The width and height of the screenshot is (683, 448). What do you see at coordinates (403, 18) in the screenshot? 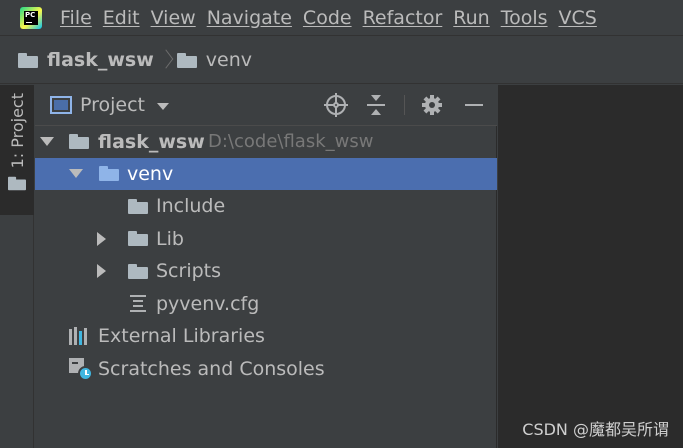
I see `menu-refactor: Refactor` at bounding box center [403, 18].